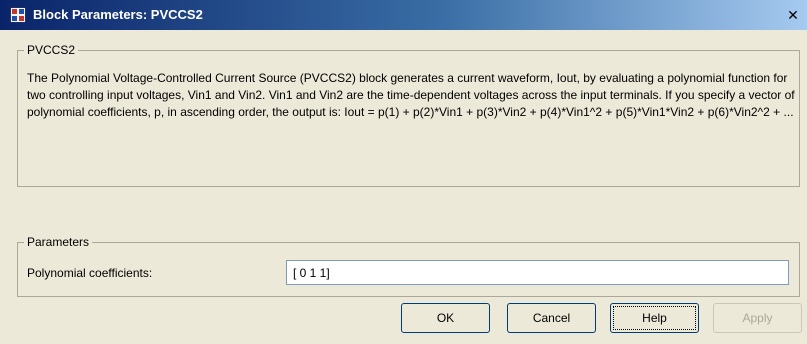 Image resolution: width=807 pixels, height=344 pixels. I want to click on polynomial-coefficients-input, so click(537, 272).